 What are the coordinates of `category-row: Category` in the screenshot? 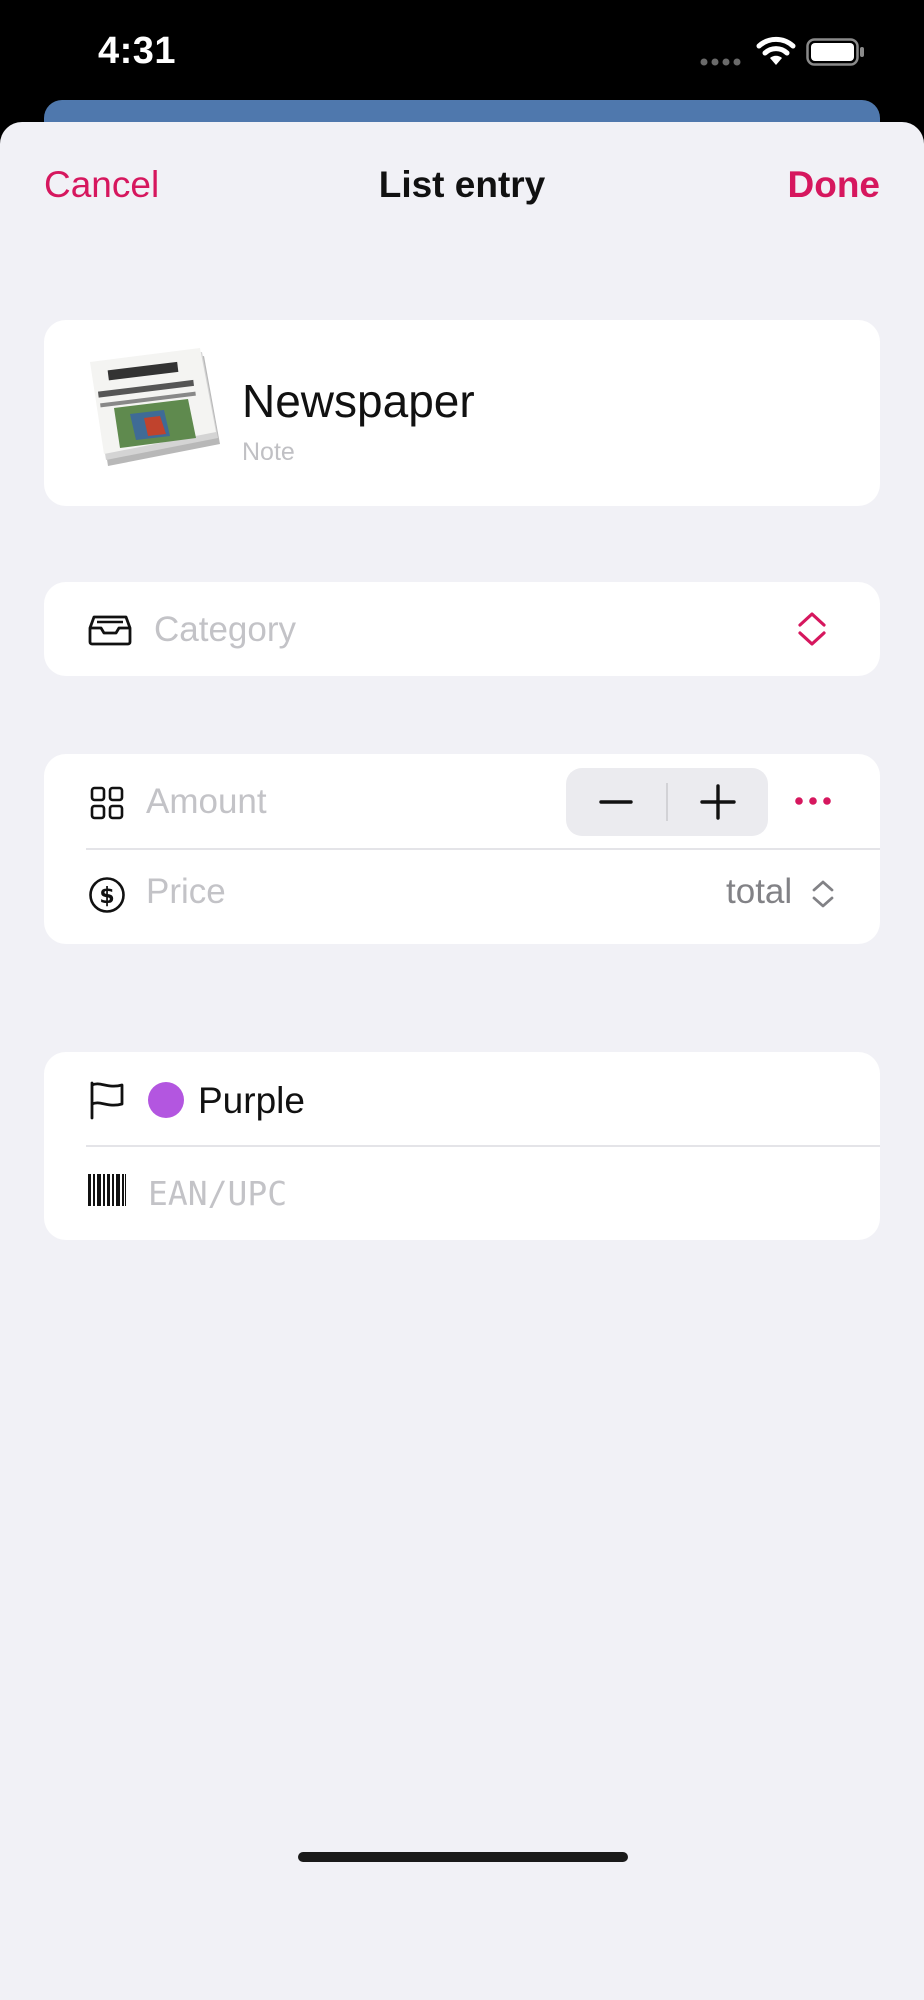 It's located at (462, 629).